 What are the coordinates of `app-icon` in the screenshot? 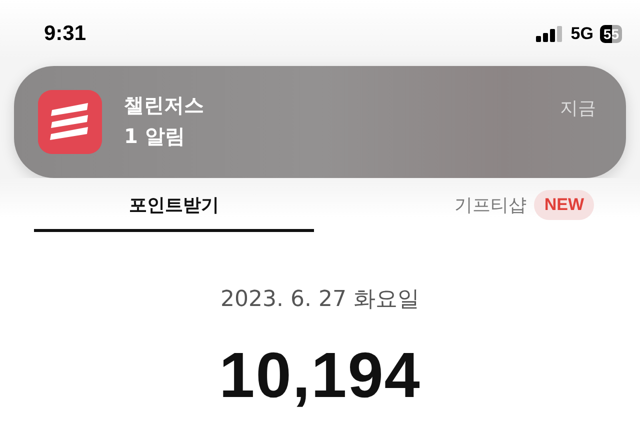 It's located at (70, 122).